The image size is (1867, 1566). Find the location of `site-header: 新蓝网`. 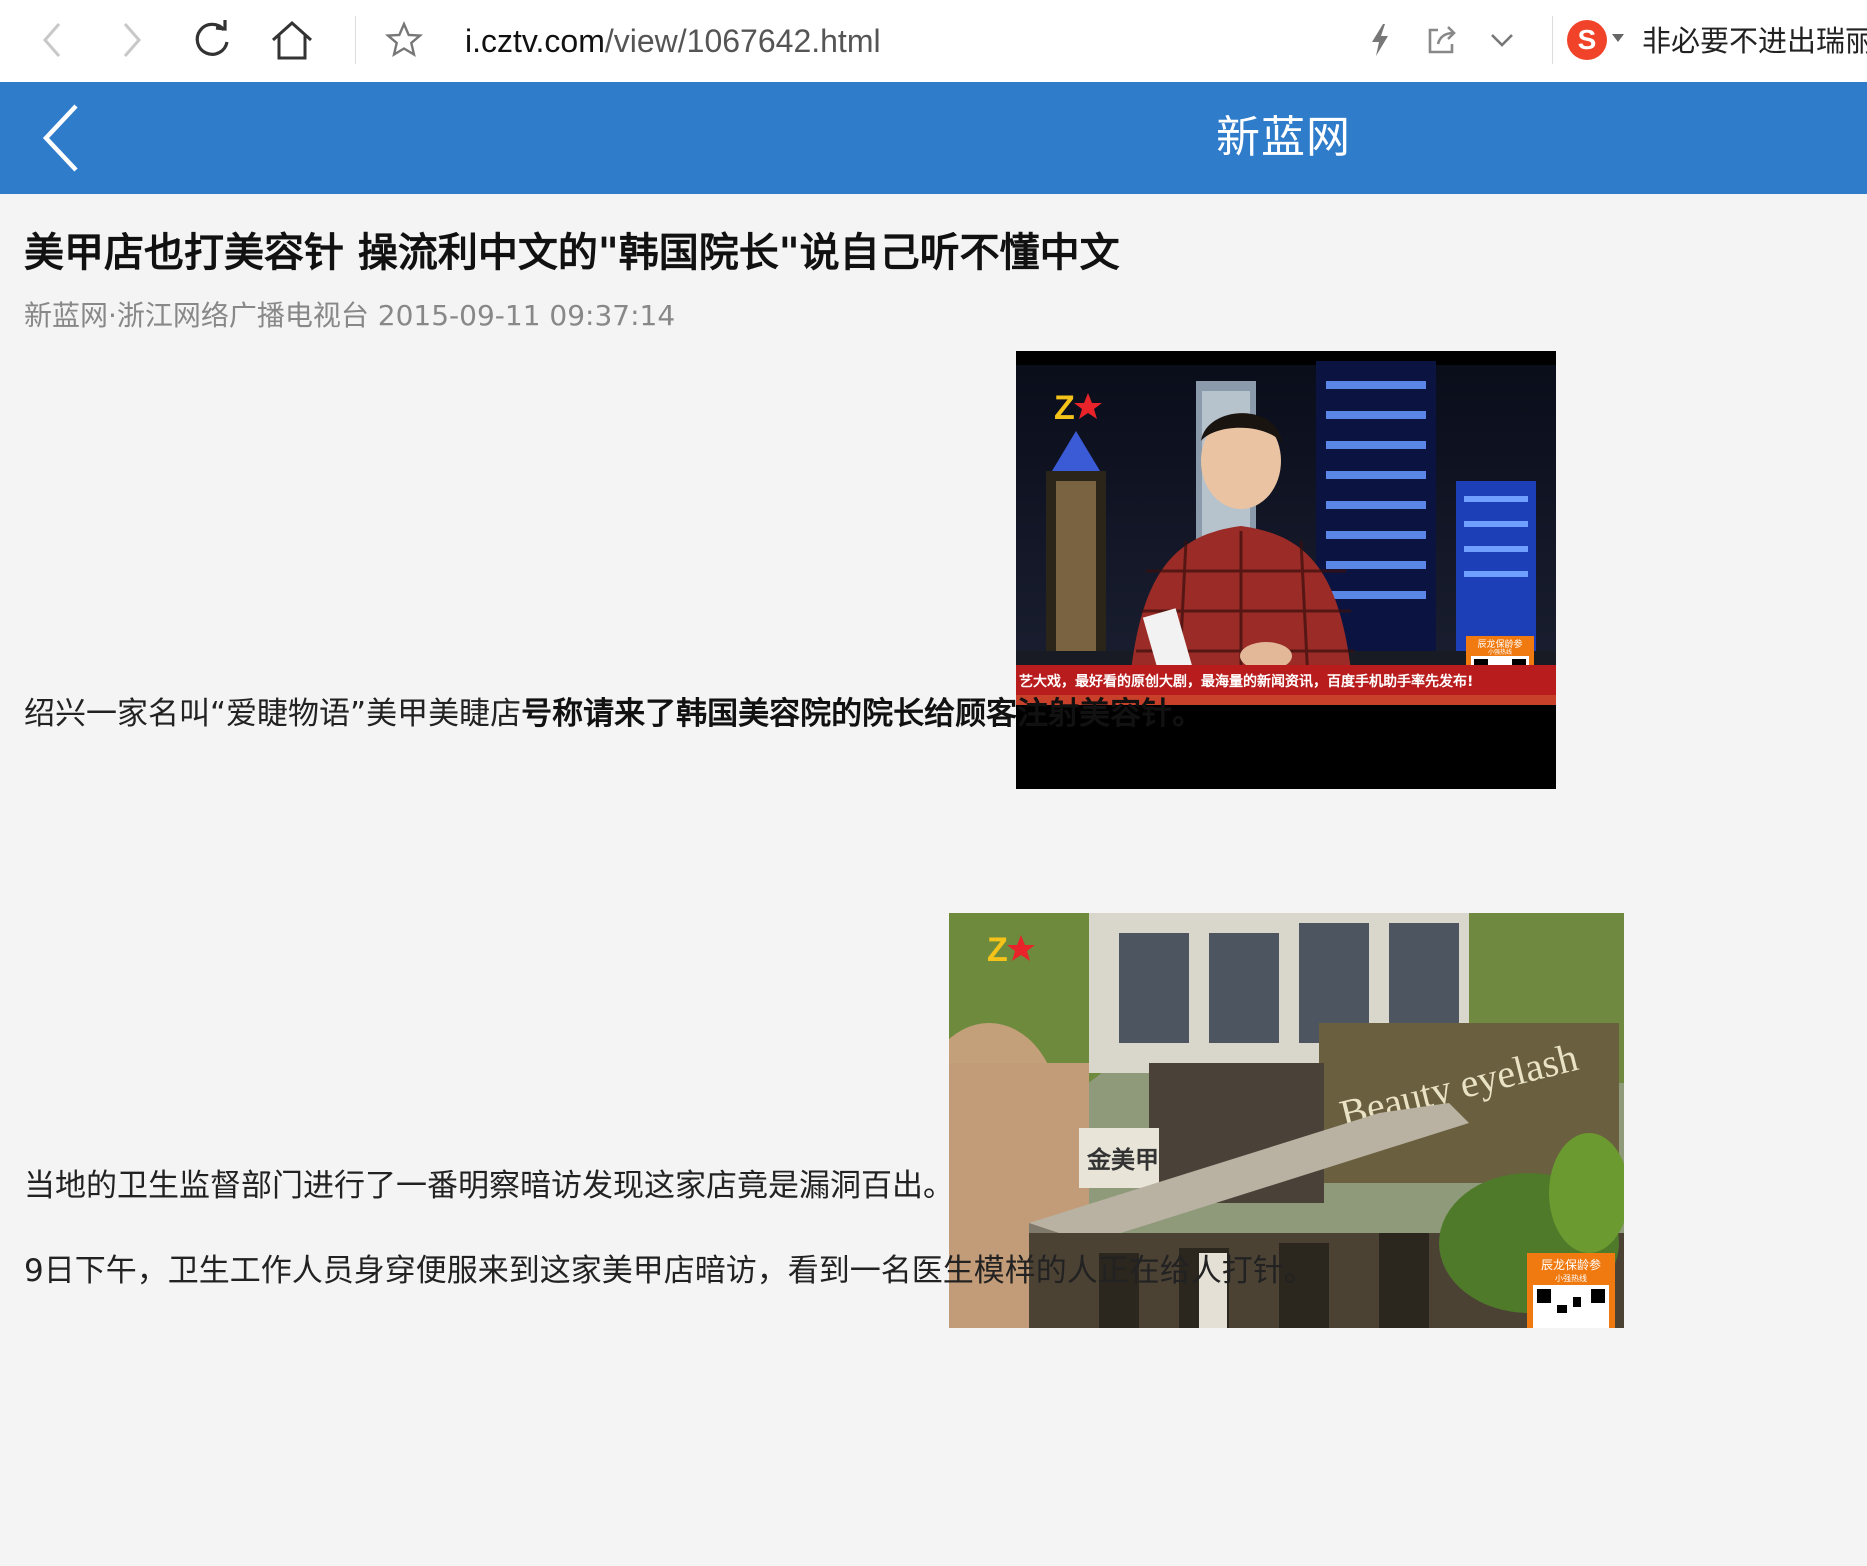

site-header: 新蓝网 is located at coordinates (933, 138).